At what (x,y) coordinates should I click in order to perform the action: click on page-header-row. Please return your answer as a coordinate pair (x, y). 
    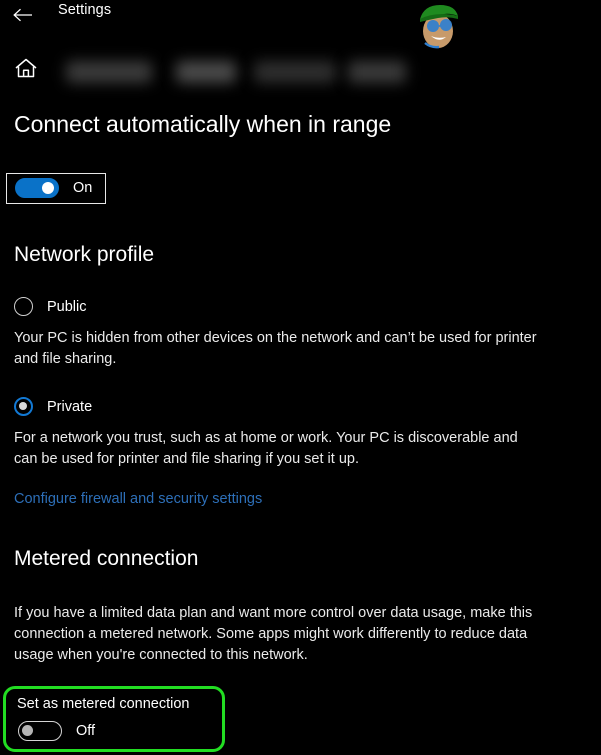
    Looking at the image, I should click on (300, 74).